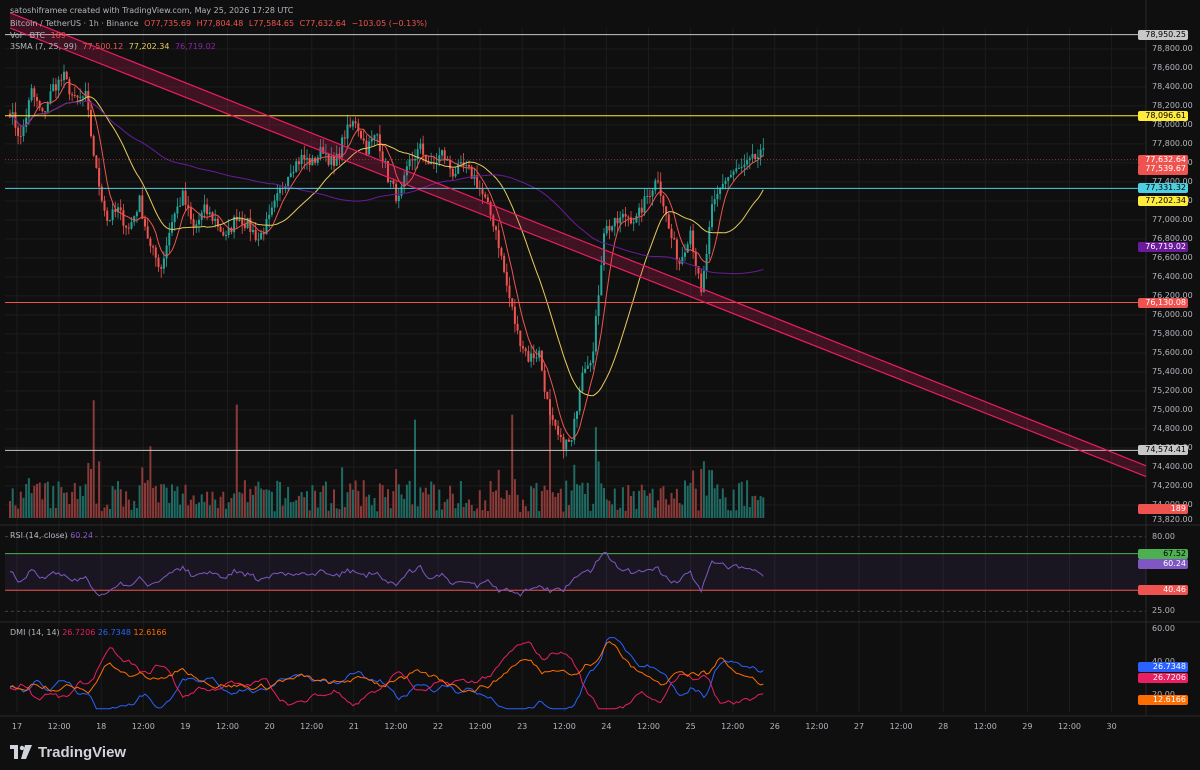 Image resolution: width=1200 pixels, height=770 pixels. I want to click on x-tick-label: 22, so click(438, 726).